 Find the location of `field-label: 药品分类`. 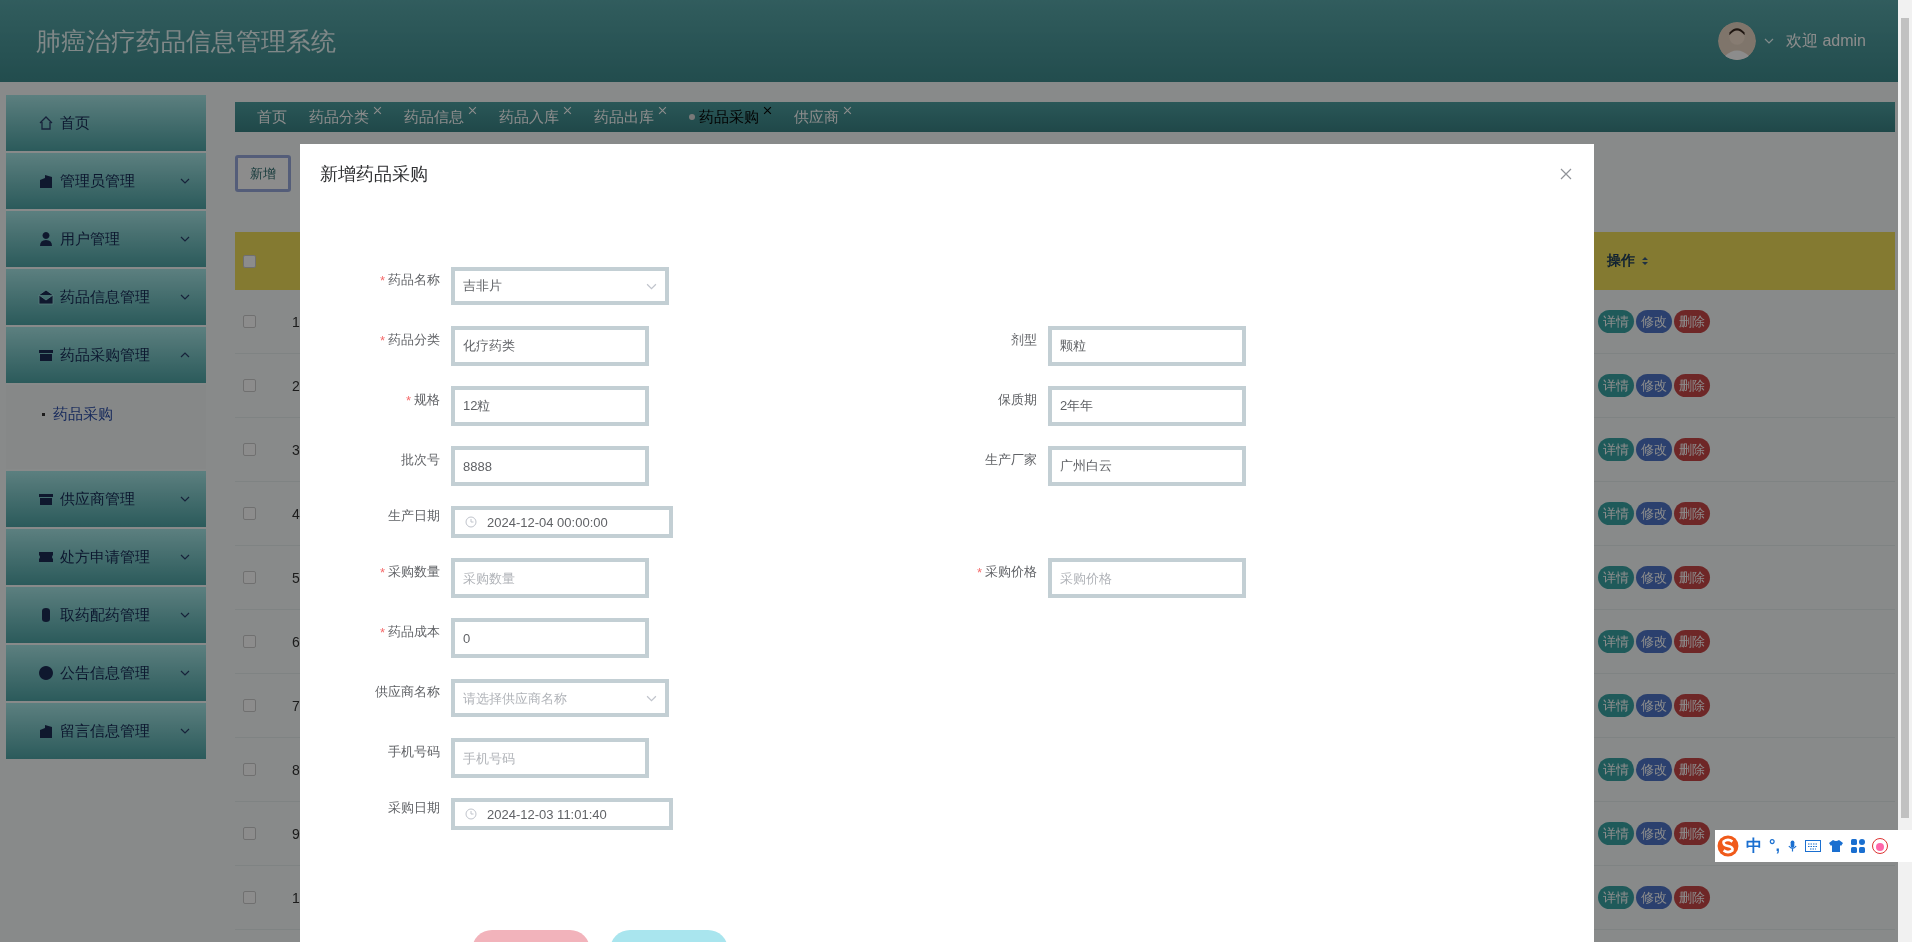

field-label: 药品分类 is located at coordinates (414, 340).